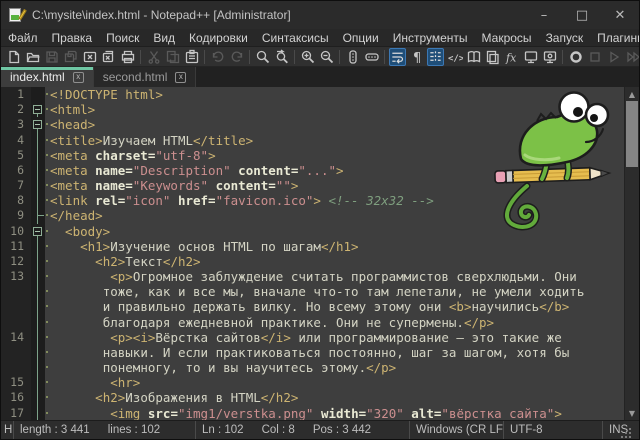  I want to click on function-list-button: fx, so click(511, 57).